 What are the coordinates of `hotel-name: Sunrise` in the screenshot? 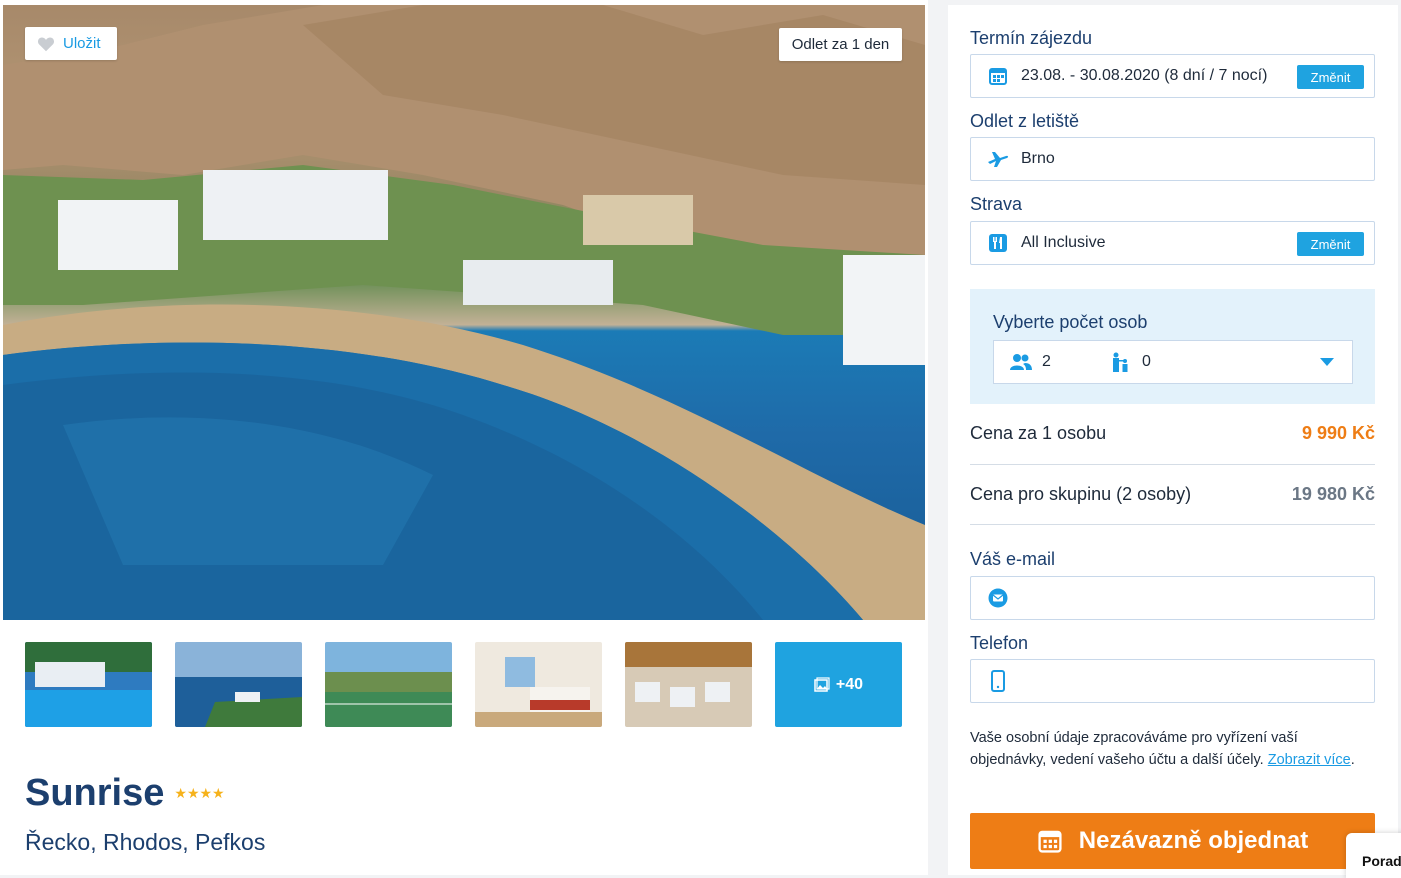 It's located at (95, 793).